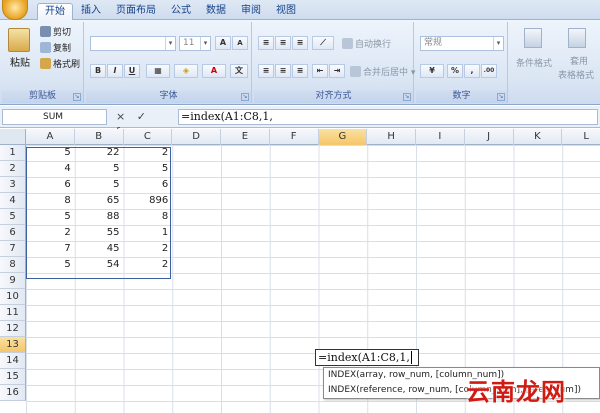 The image size is (600, 413). I want to click on wrap-text-button: 自动换行, so click(366, 44).